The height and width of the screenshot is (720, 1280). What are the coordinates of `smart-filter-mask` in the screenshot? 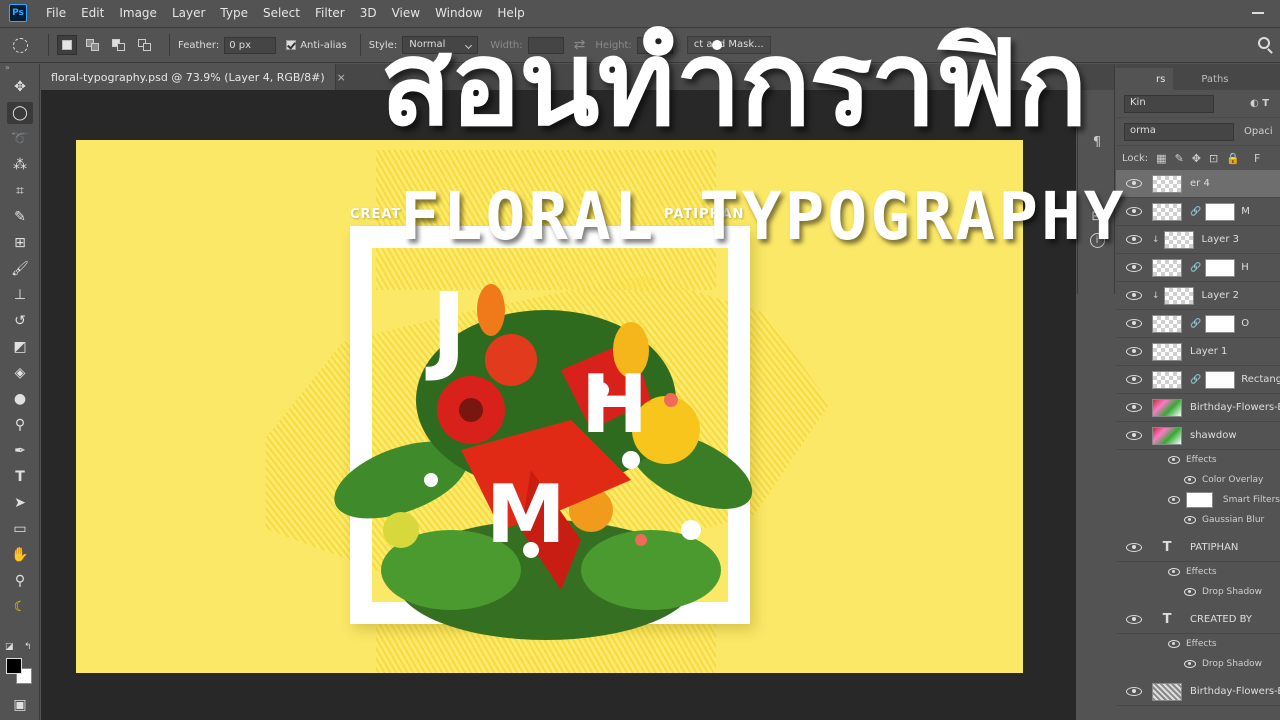 It's located at (1199, 500).